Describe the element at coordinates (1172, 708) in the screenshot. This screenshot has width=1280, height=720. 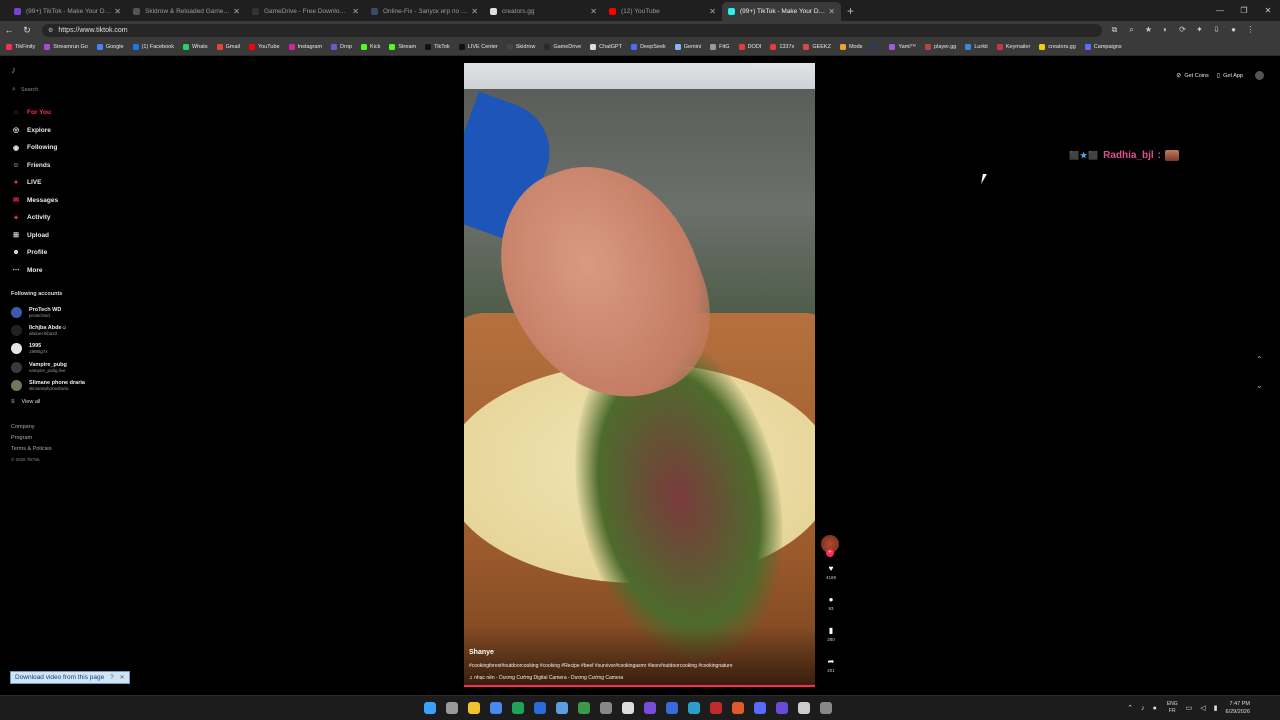
I see `language-indicator: ENG FR` at that location.